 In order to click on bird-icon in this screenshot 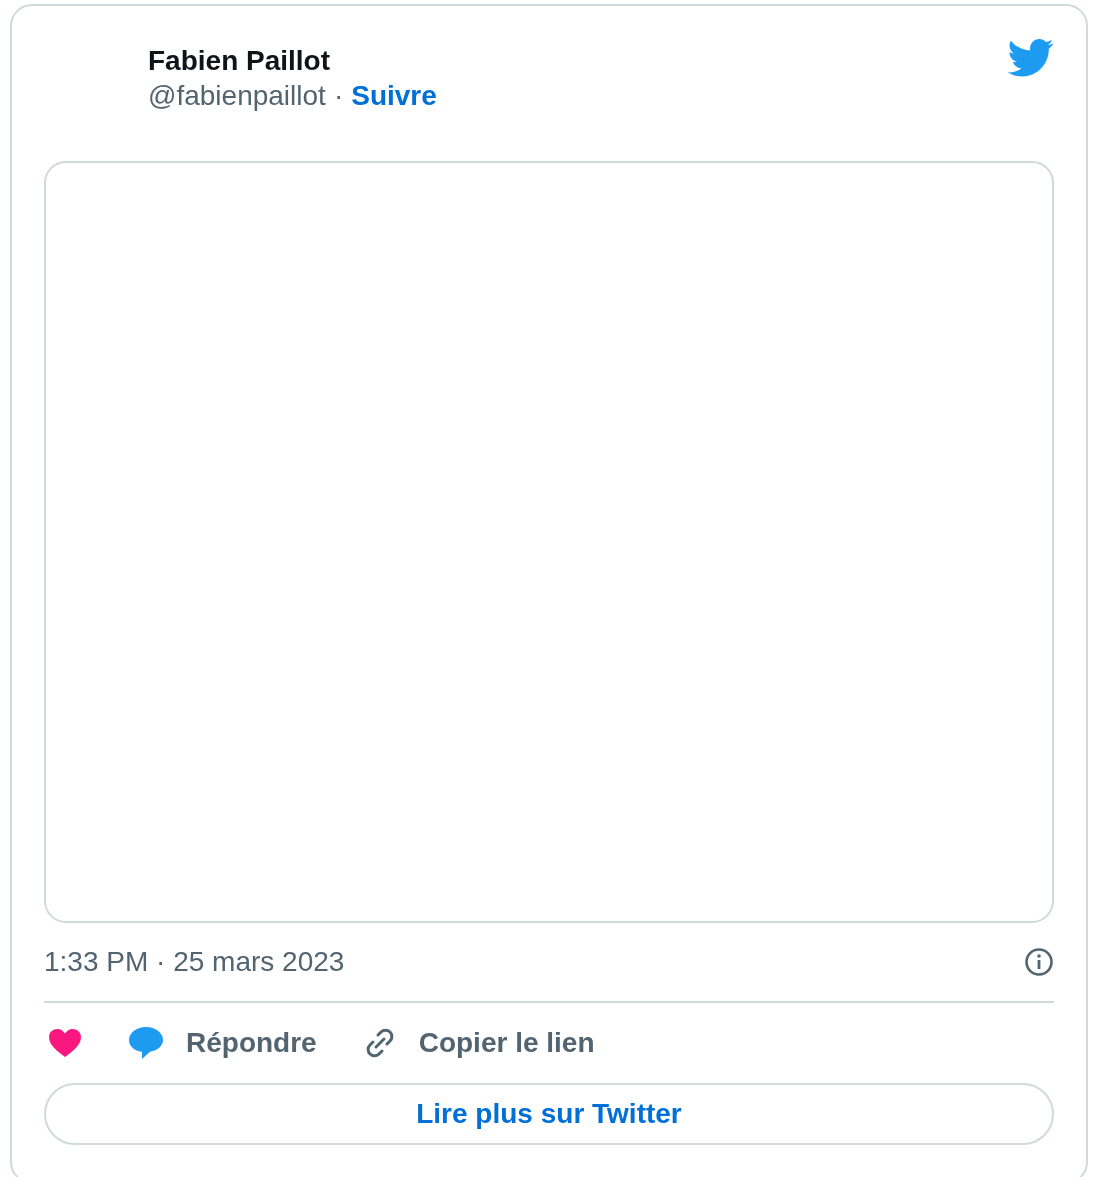, I will do `click(1031, 58)`.